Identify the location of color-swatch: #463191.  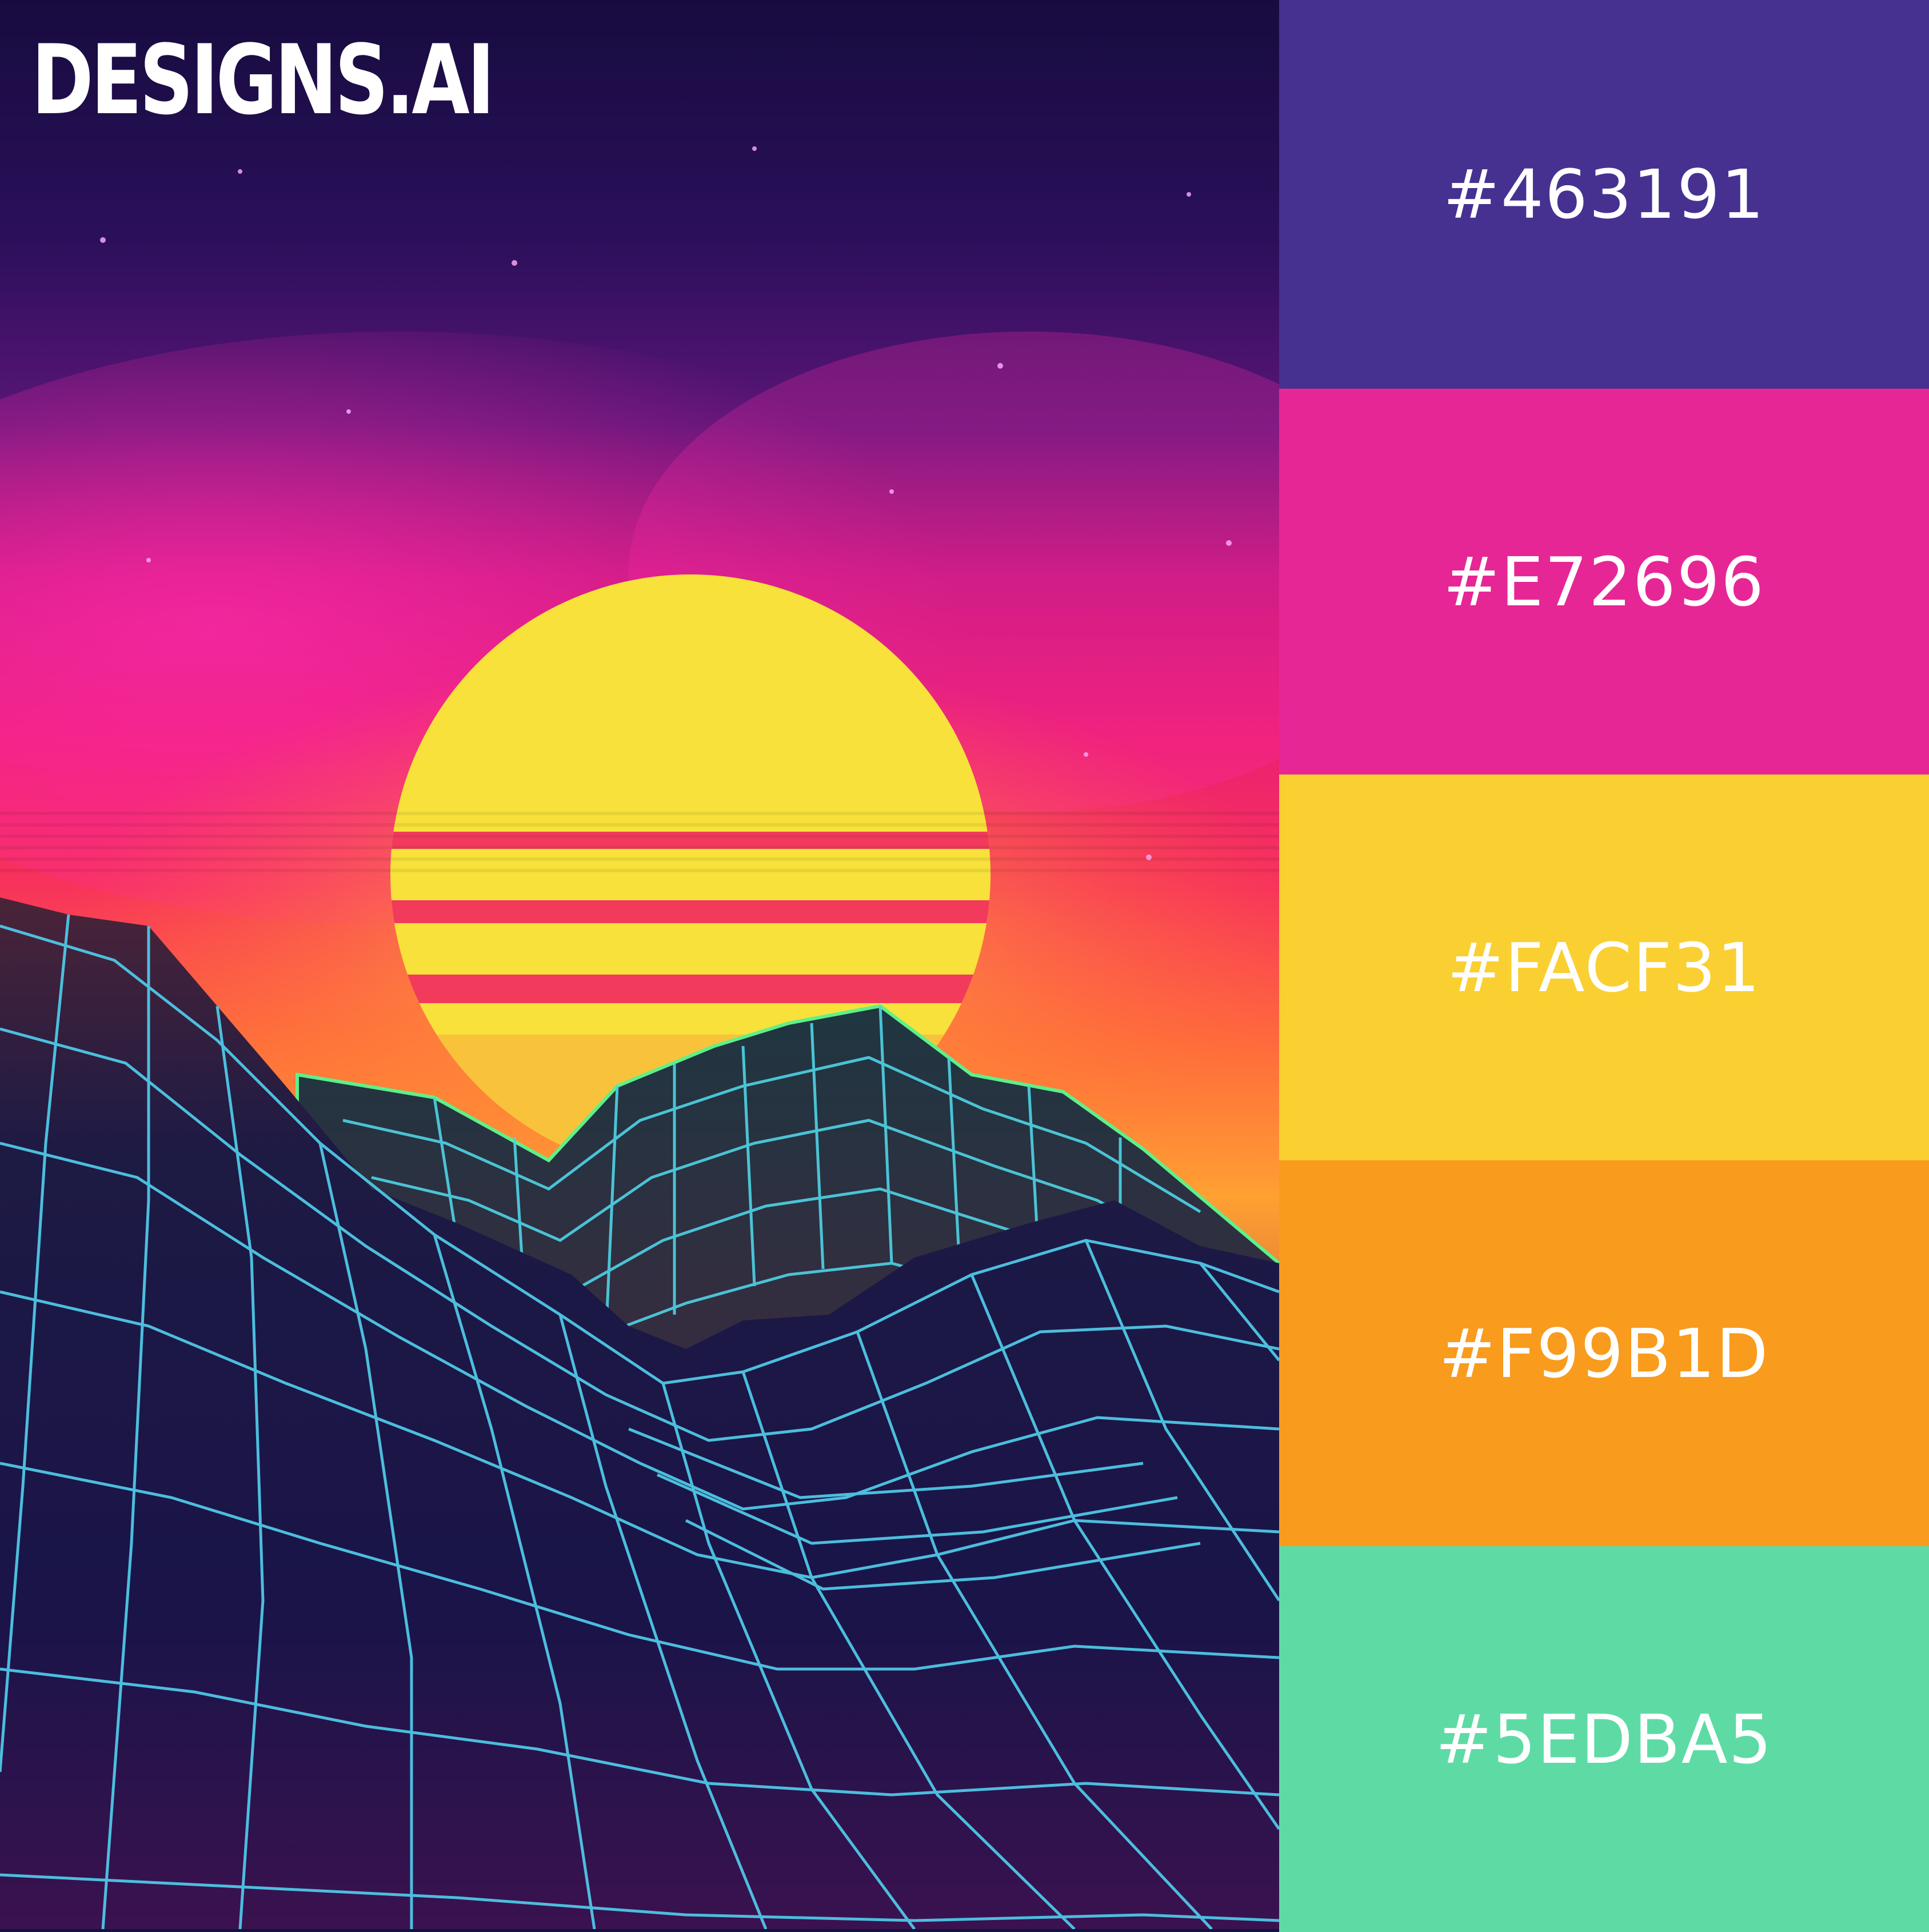
(1604, 194).